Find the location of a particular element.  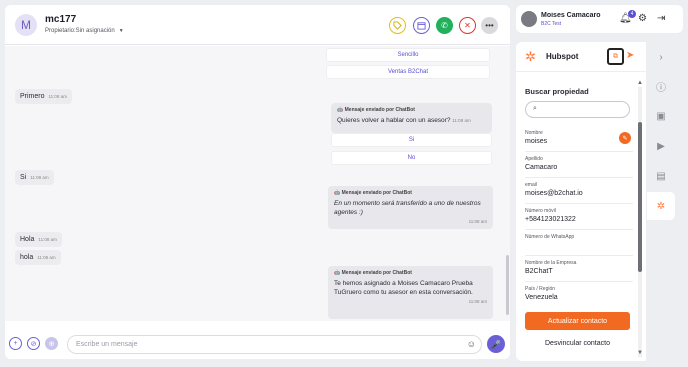

field-movil: Número móvil +584123021322 is located at coordinates (579, 219).